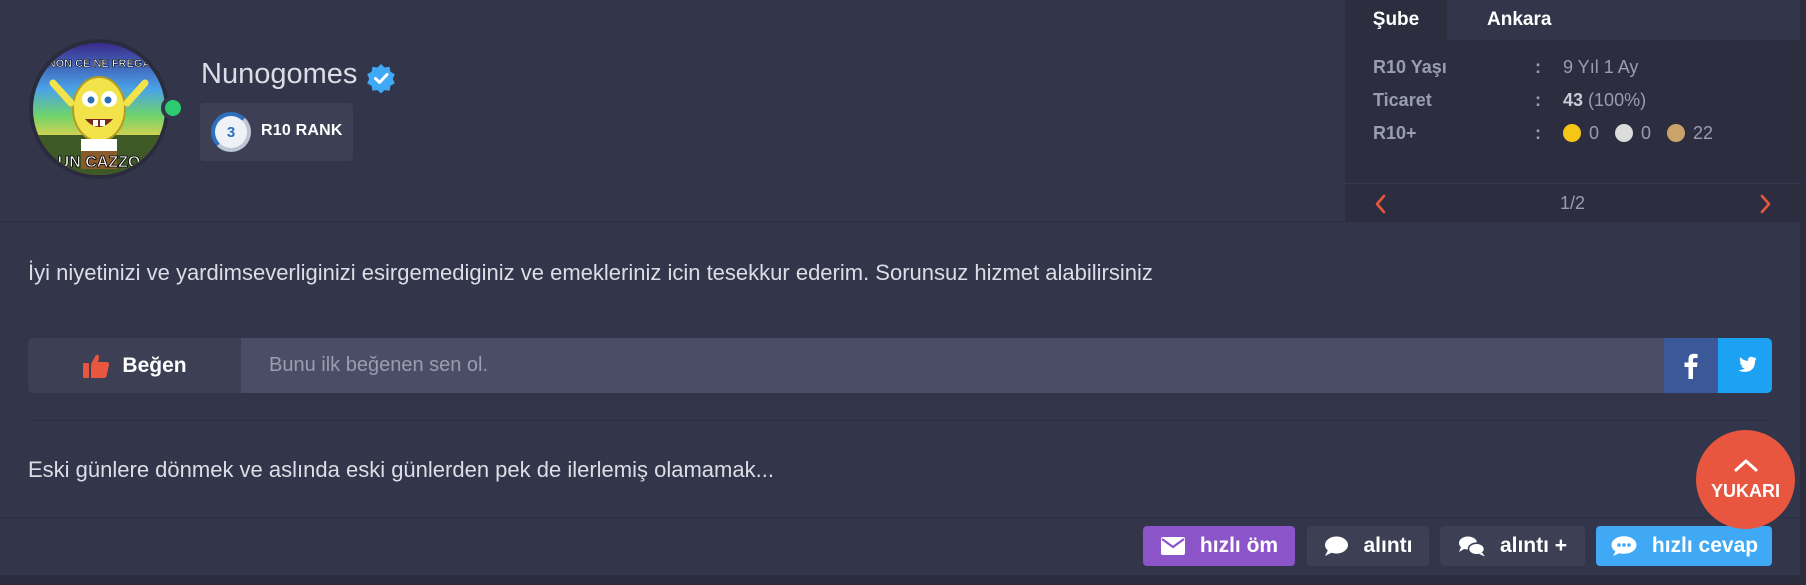 This screenshot has width=1806, height=585. I want to click on bronze-medal-icon, so click(1676, 133).